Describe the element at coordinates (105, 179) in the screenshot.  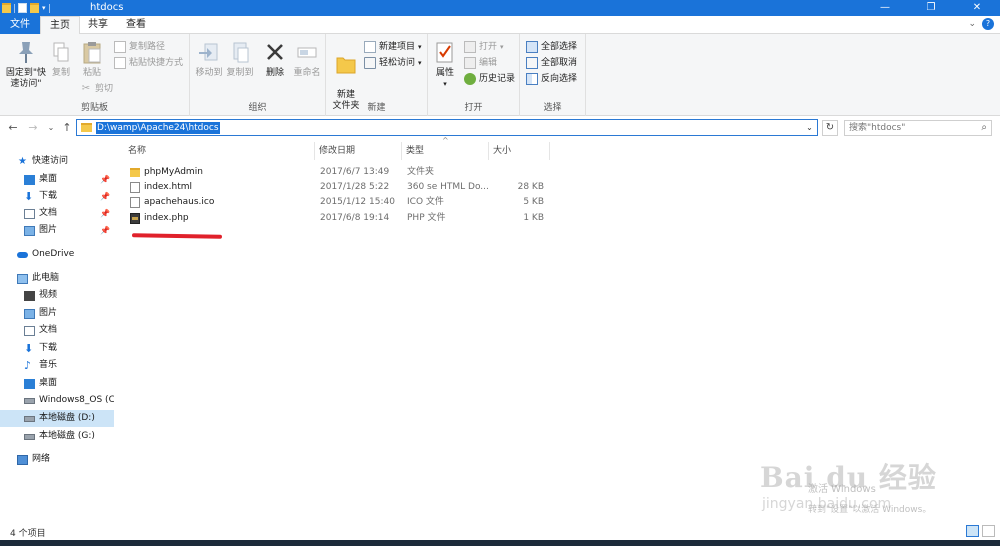
I see `pin-icon: 📌` at that location.